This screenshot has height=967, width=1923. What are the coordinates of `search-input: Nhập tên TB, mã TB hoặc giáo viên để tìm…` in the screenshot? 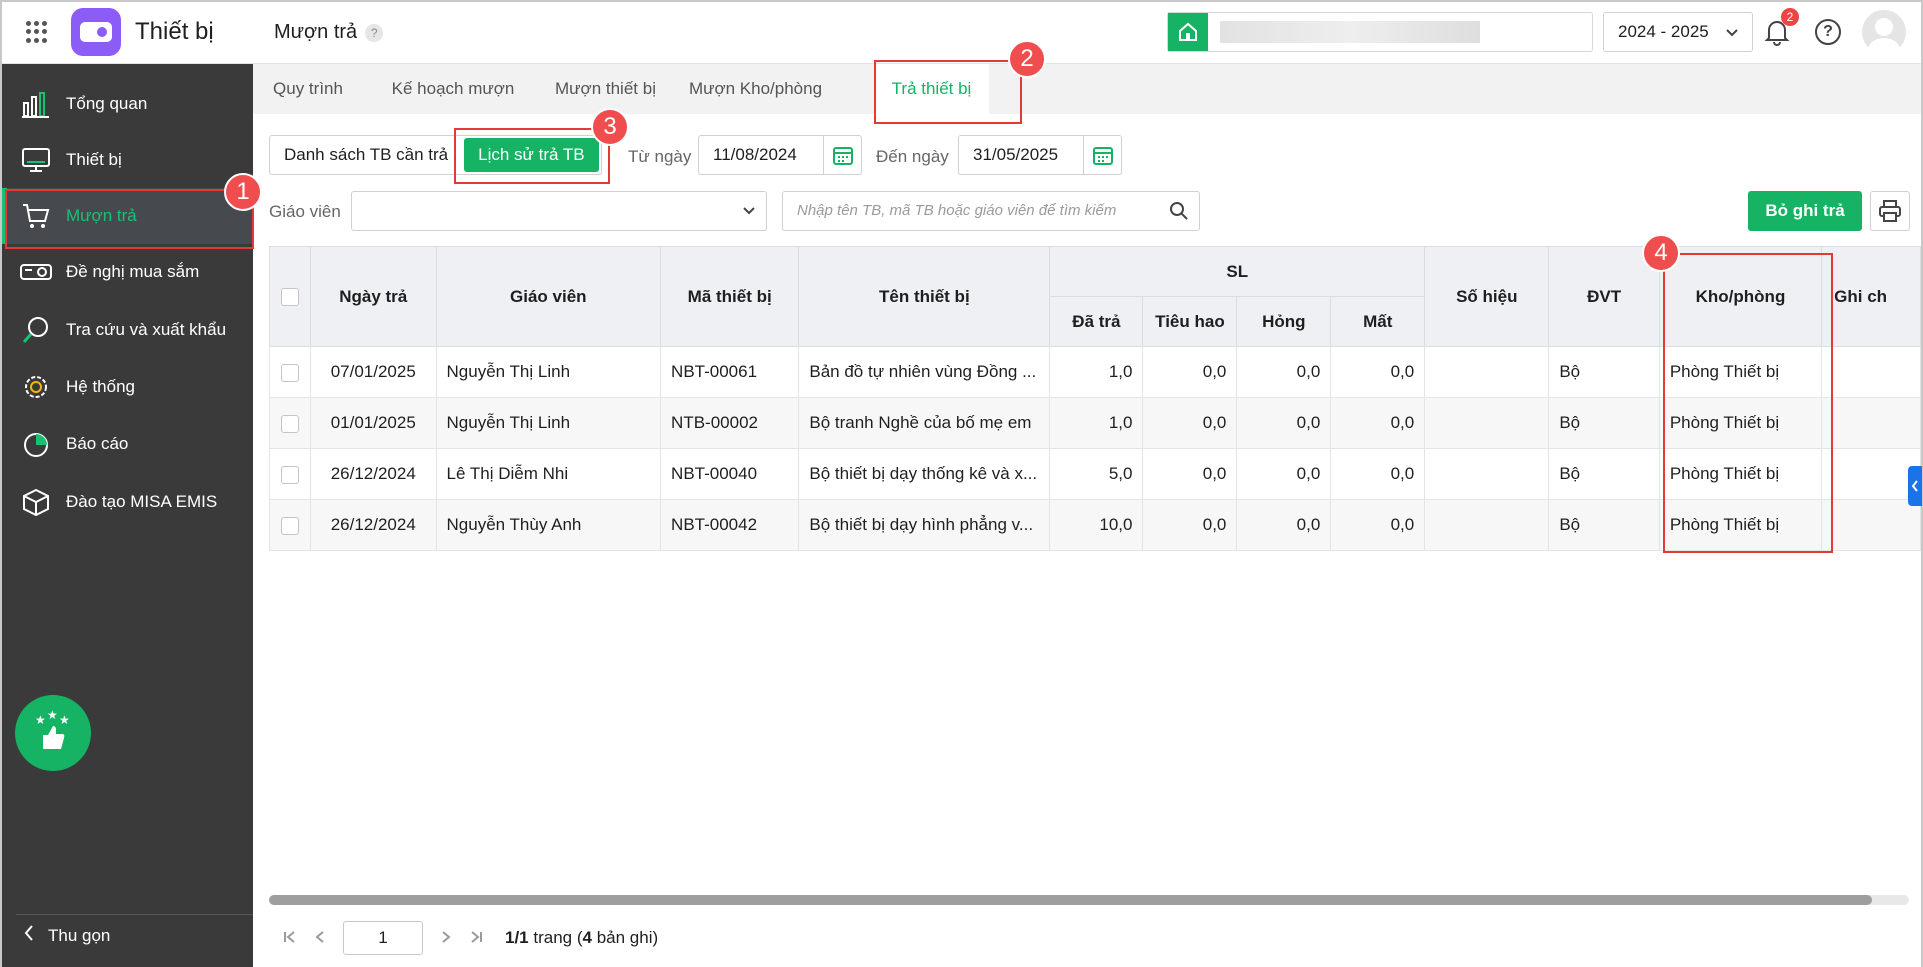 It's located at (991, 211).